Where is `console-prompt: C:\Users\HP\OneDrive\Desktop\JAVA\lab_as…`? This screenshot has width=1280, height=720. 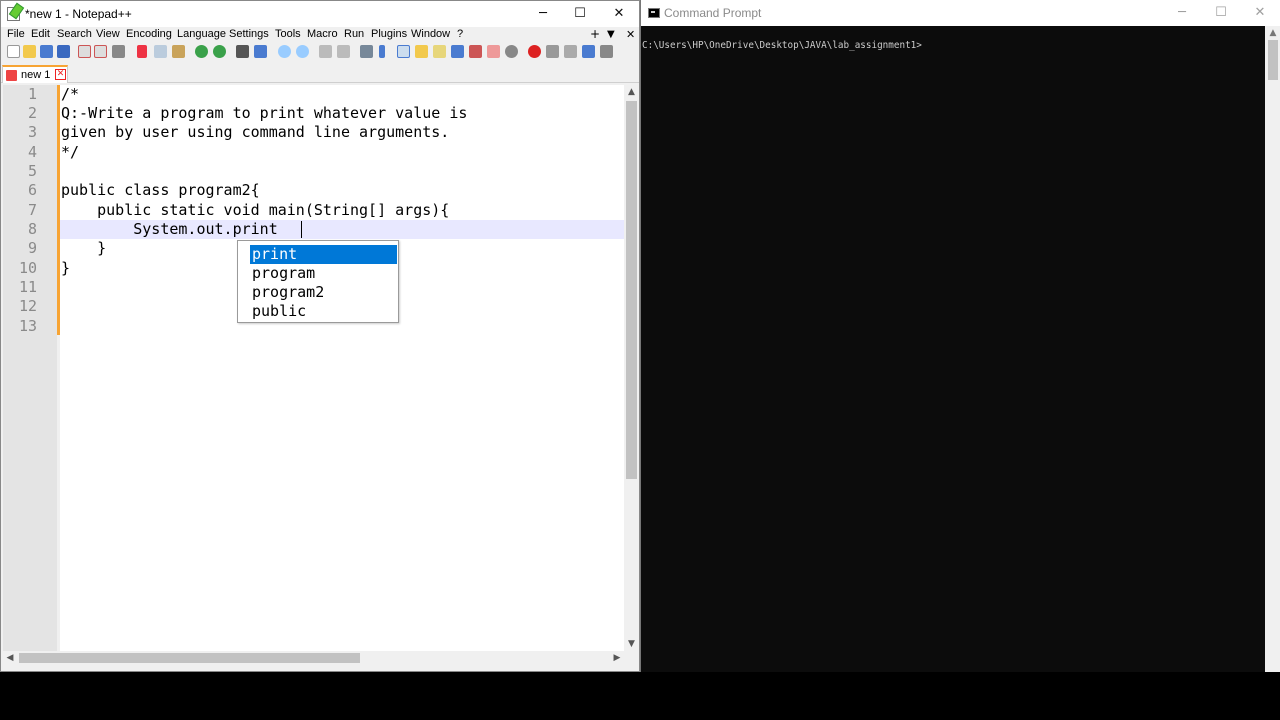
console-prompt: C:\Users\HP\OneDrive\Desktop\JAVA\lab_as… is located at coordinates (782, 45).